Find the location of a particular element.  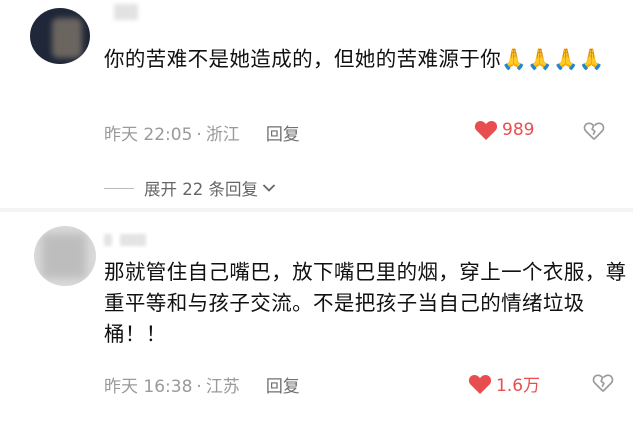

timestamp: 昨天 22:05 is located at coordinates (148, 135).